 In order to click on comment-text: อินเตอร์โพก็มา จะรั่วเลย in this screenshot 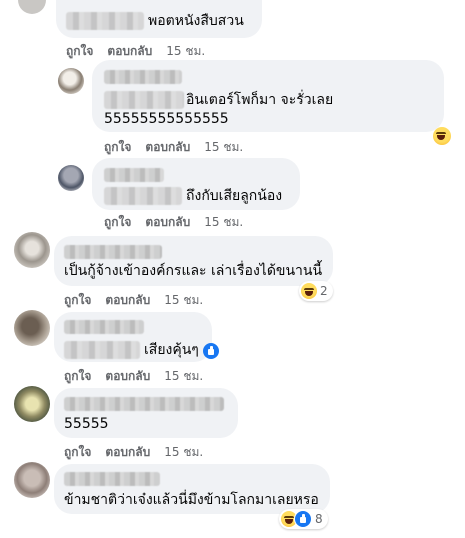, I will do `click(260, 100)`.